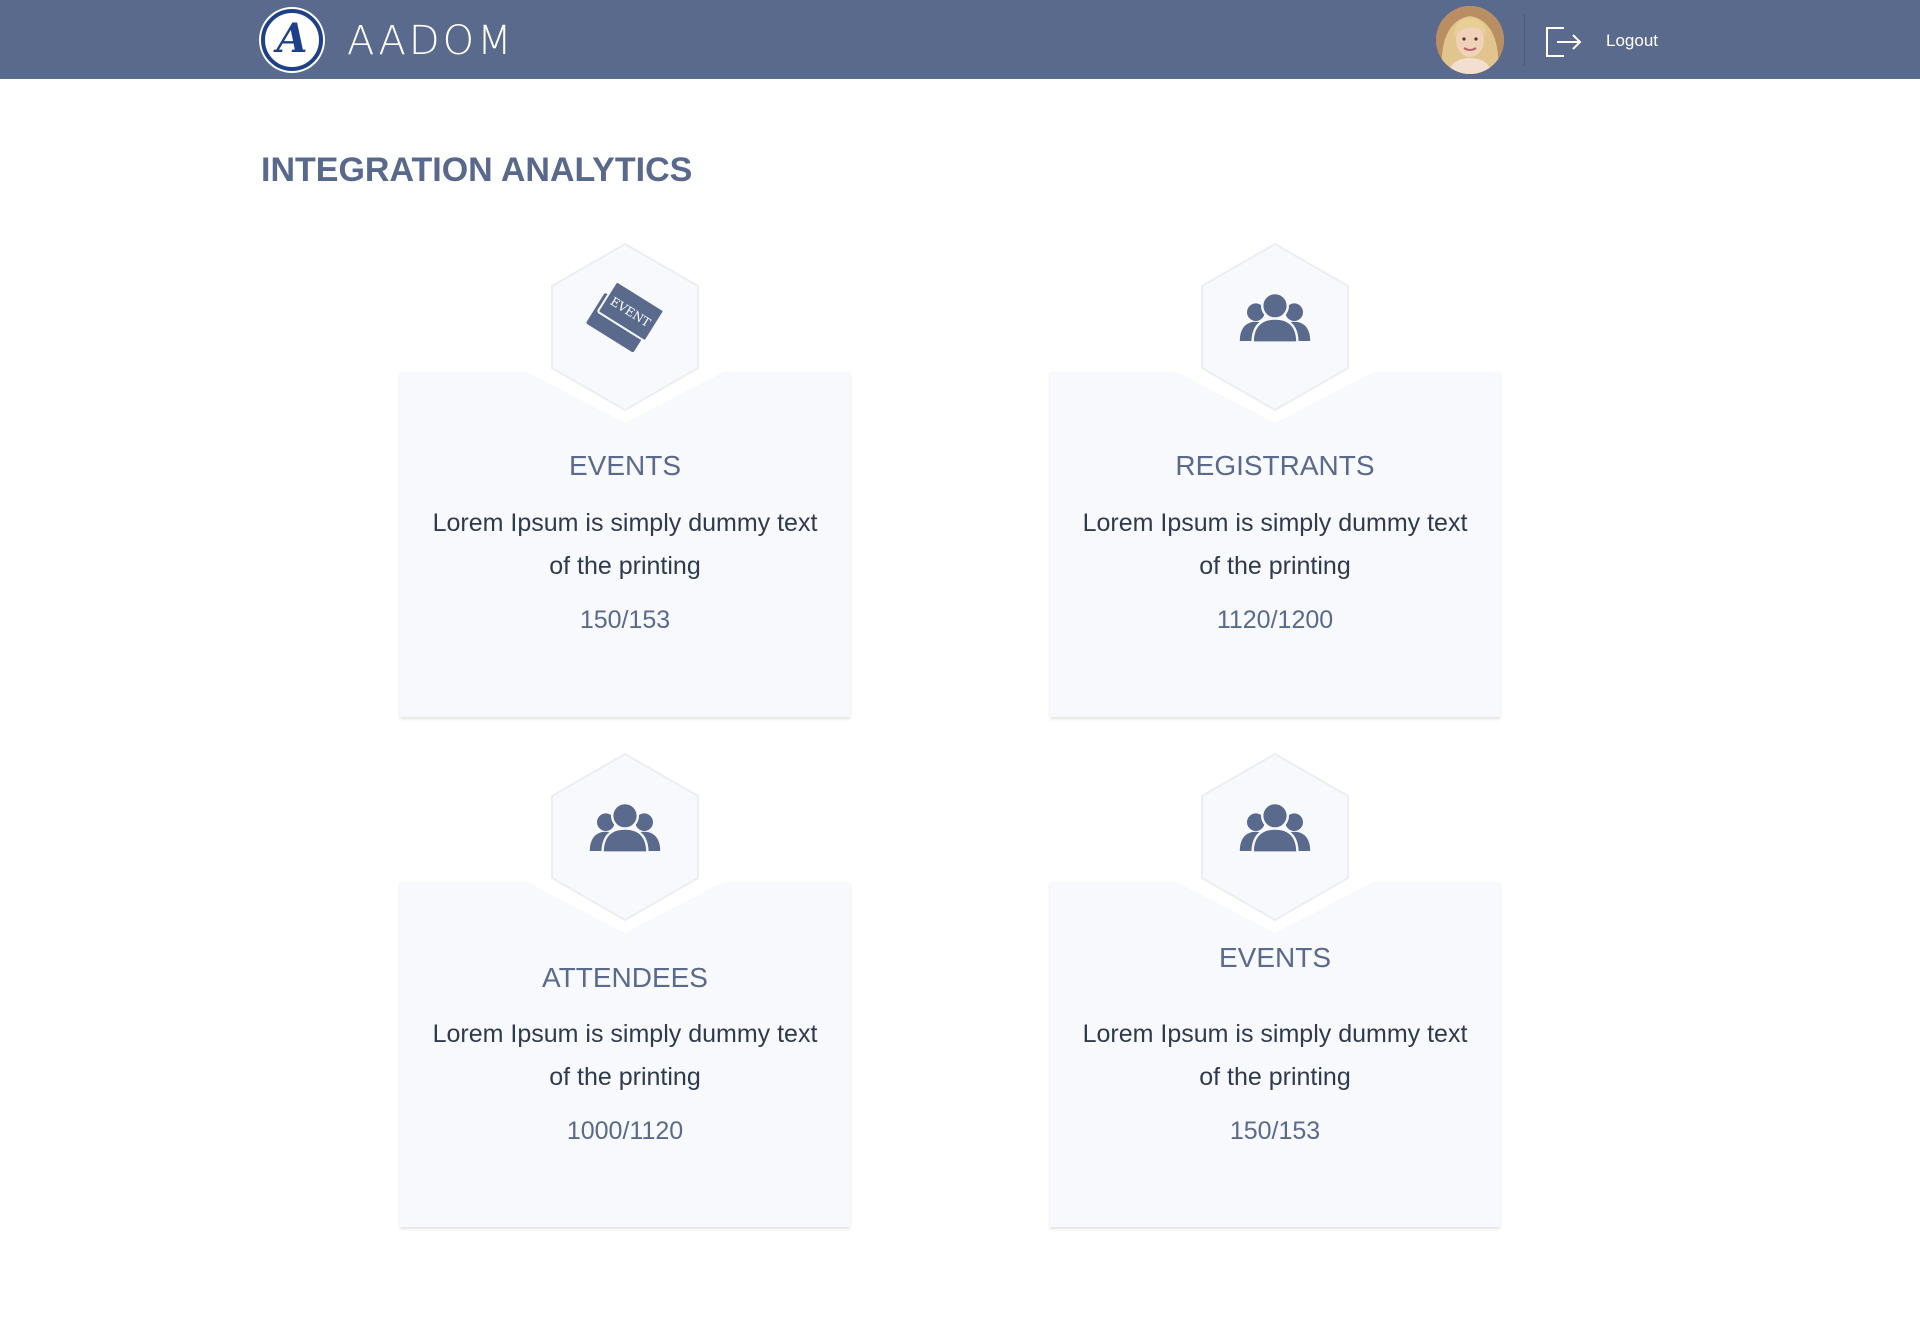  What do you see at coordinates (1470, 40) in the screenshot?
I see `user-avatar` at bounding box center [1470, 40].